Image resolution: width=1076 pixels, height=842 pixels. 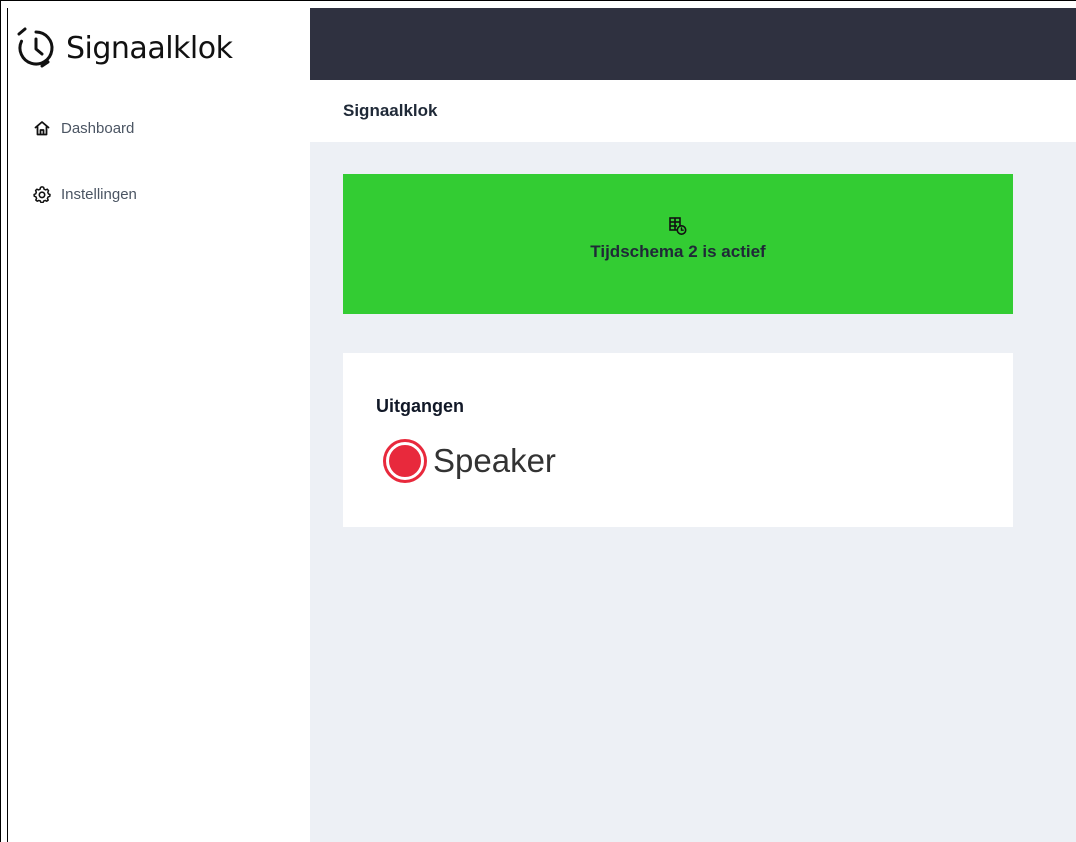 I want to click on sidebar-item-instellingen: Instellingen, so click(x=159, y=194).